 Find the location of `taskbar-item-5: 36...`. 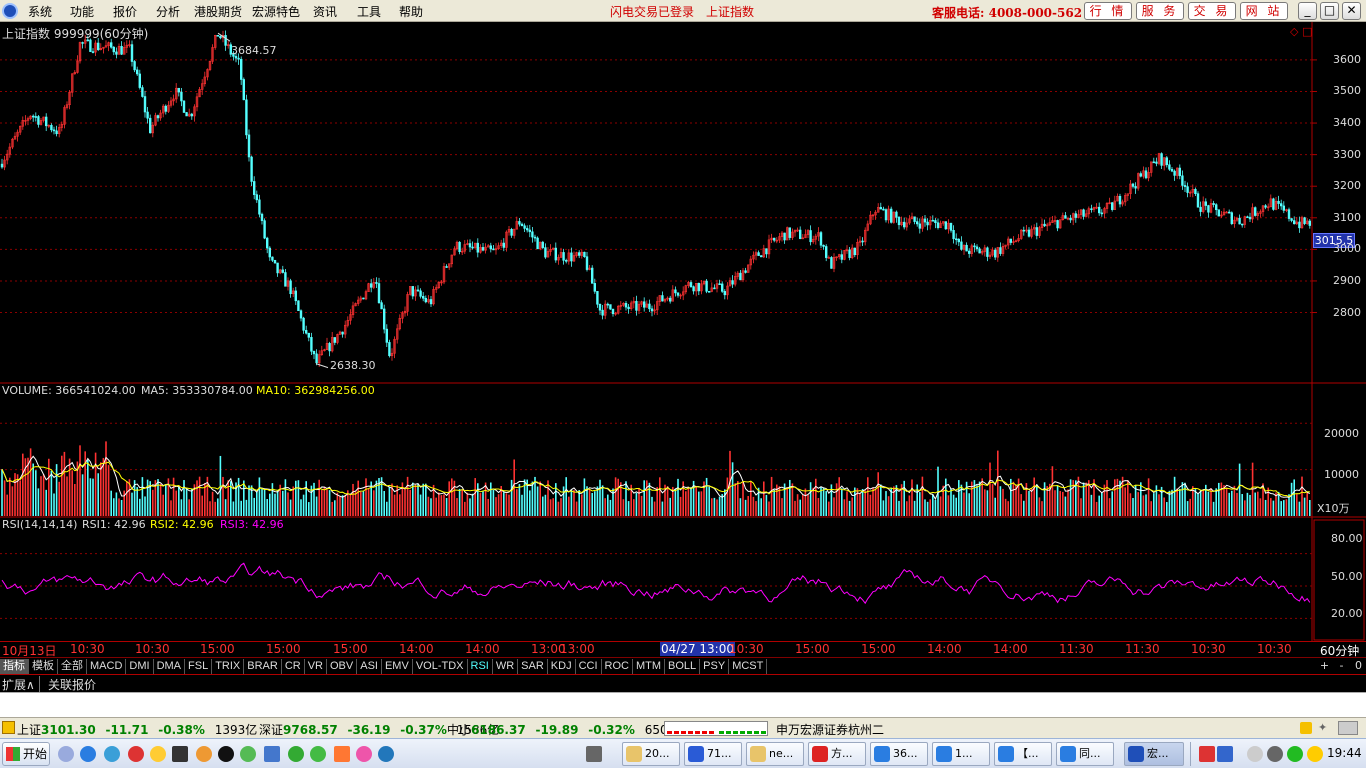

taskbar-item-5: 36... is located at coordinates (899, 754).